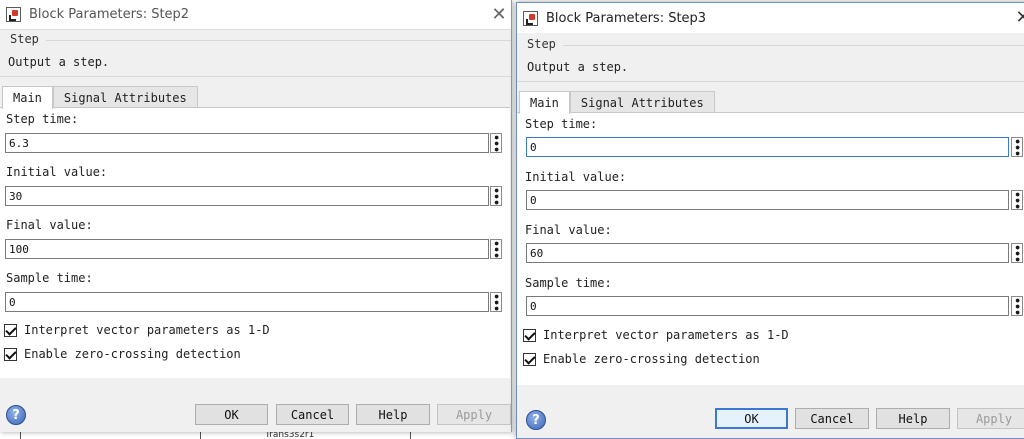 The width and height of the screenshot is (1024, 439). What do you see at coordinates (626, 18) in the screenshot?
I see `dialog-title: Block Parameters: Step3` at bounding box center [626, 18].